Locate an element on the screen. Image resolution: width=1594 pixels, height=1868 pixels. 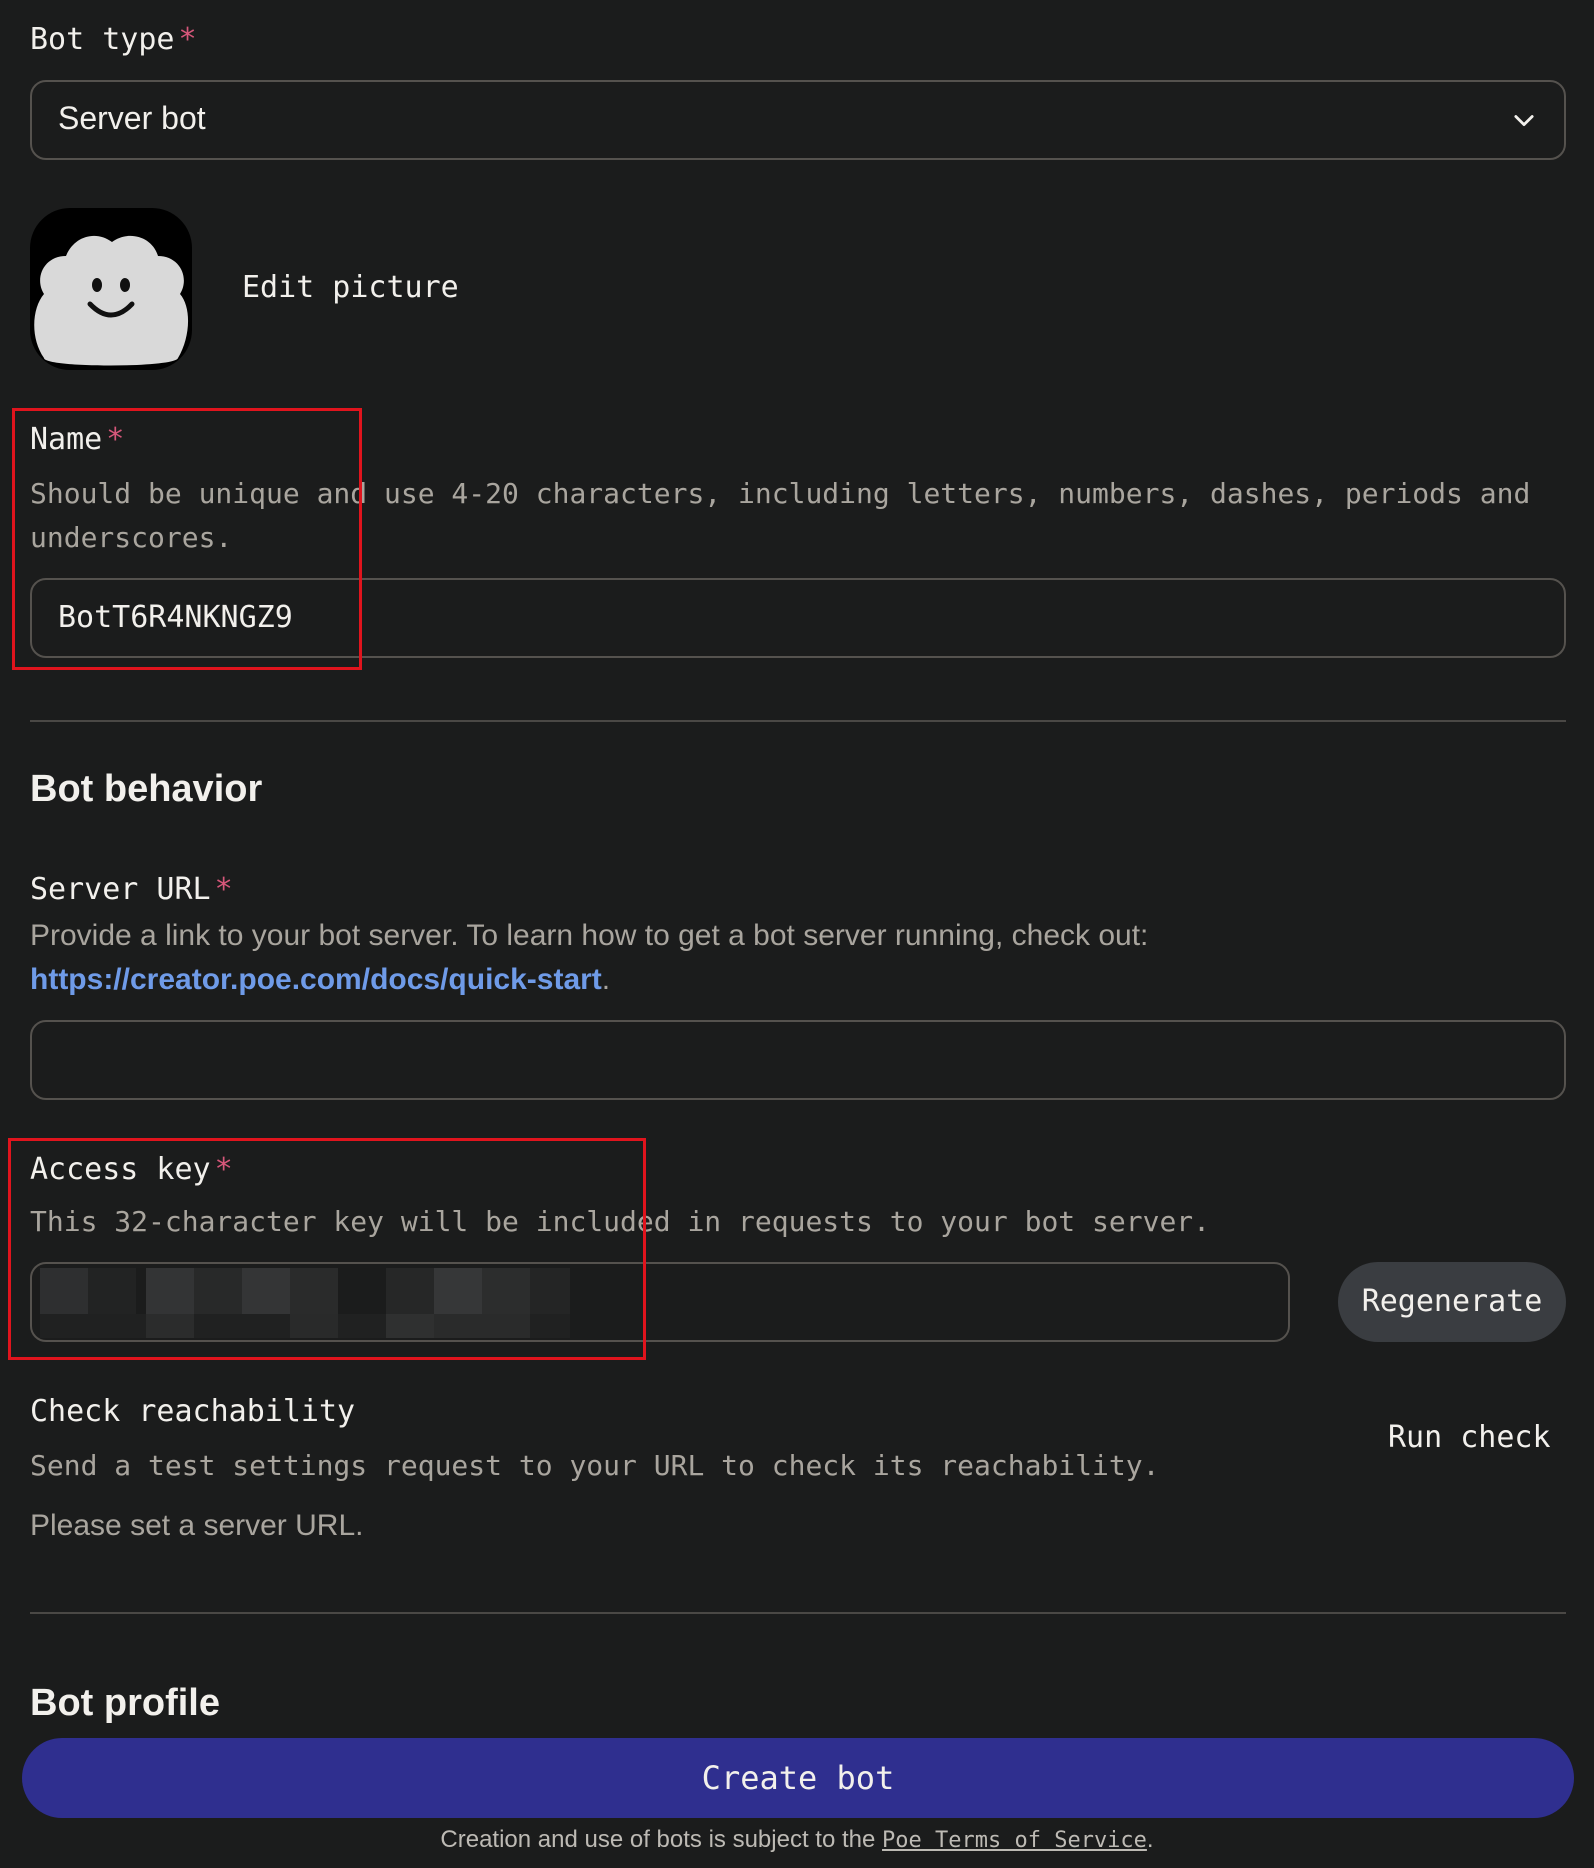
bot-avatar is located at coordinates (111, 289).